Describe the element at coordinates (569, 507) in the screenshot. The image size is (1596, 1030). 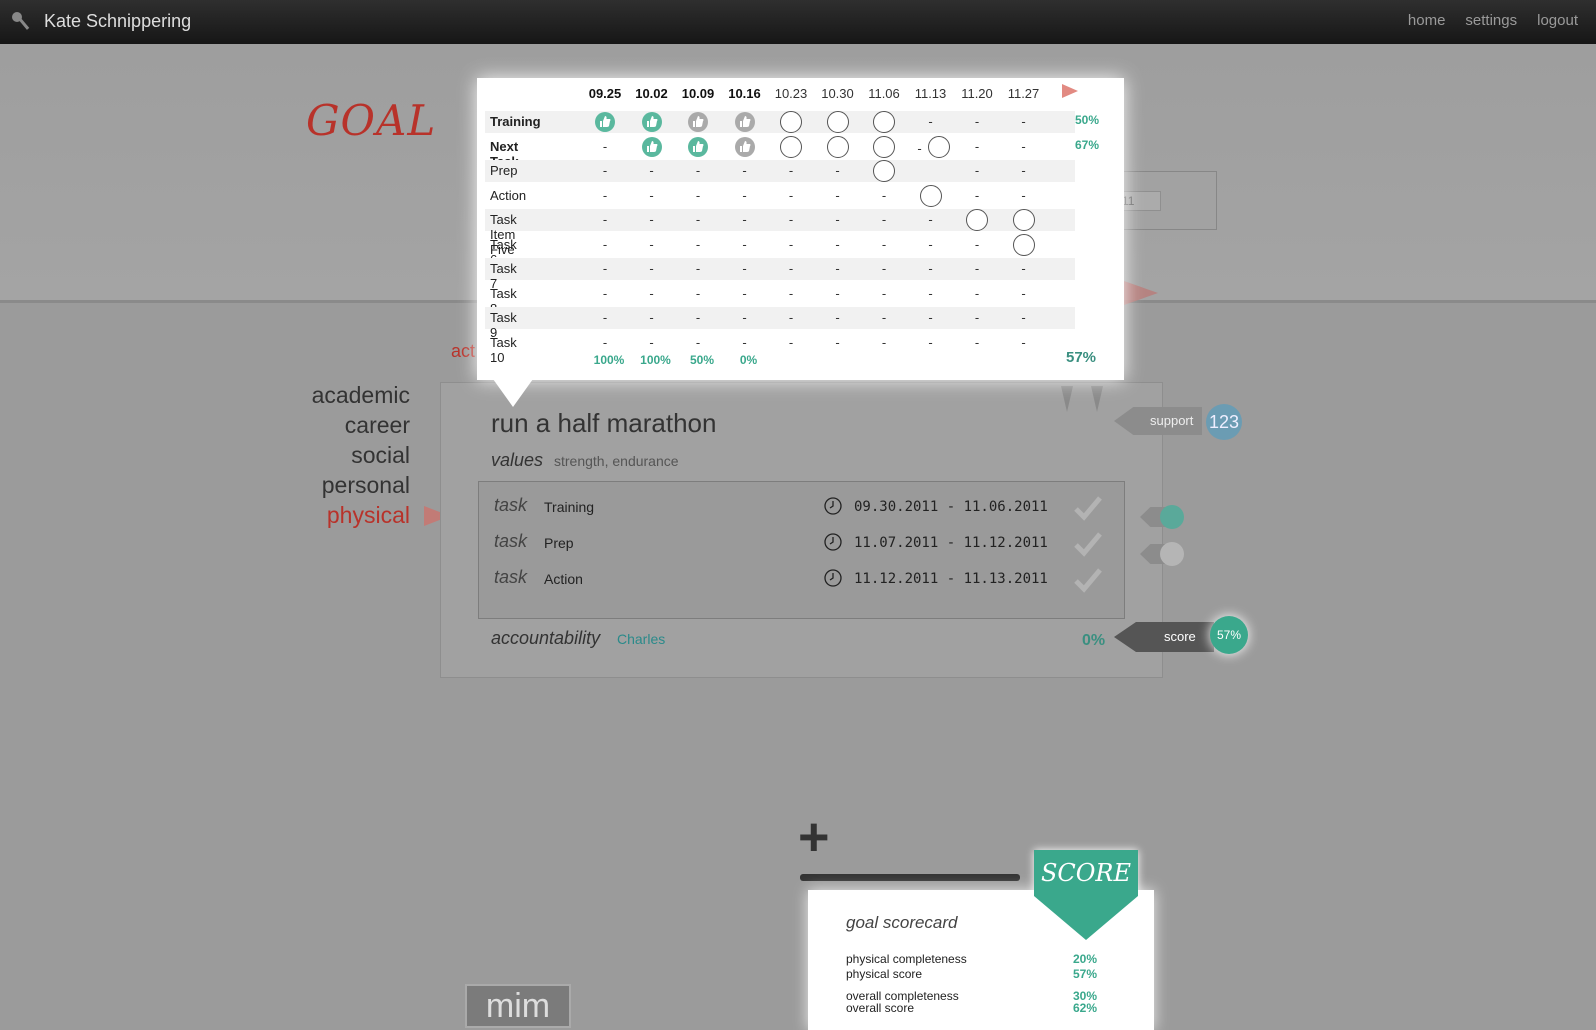
I see `task-name: Training` at that location.